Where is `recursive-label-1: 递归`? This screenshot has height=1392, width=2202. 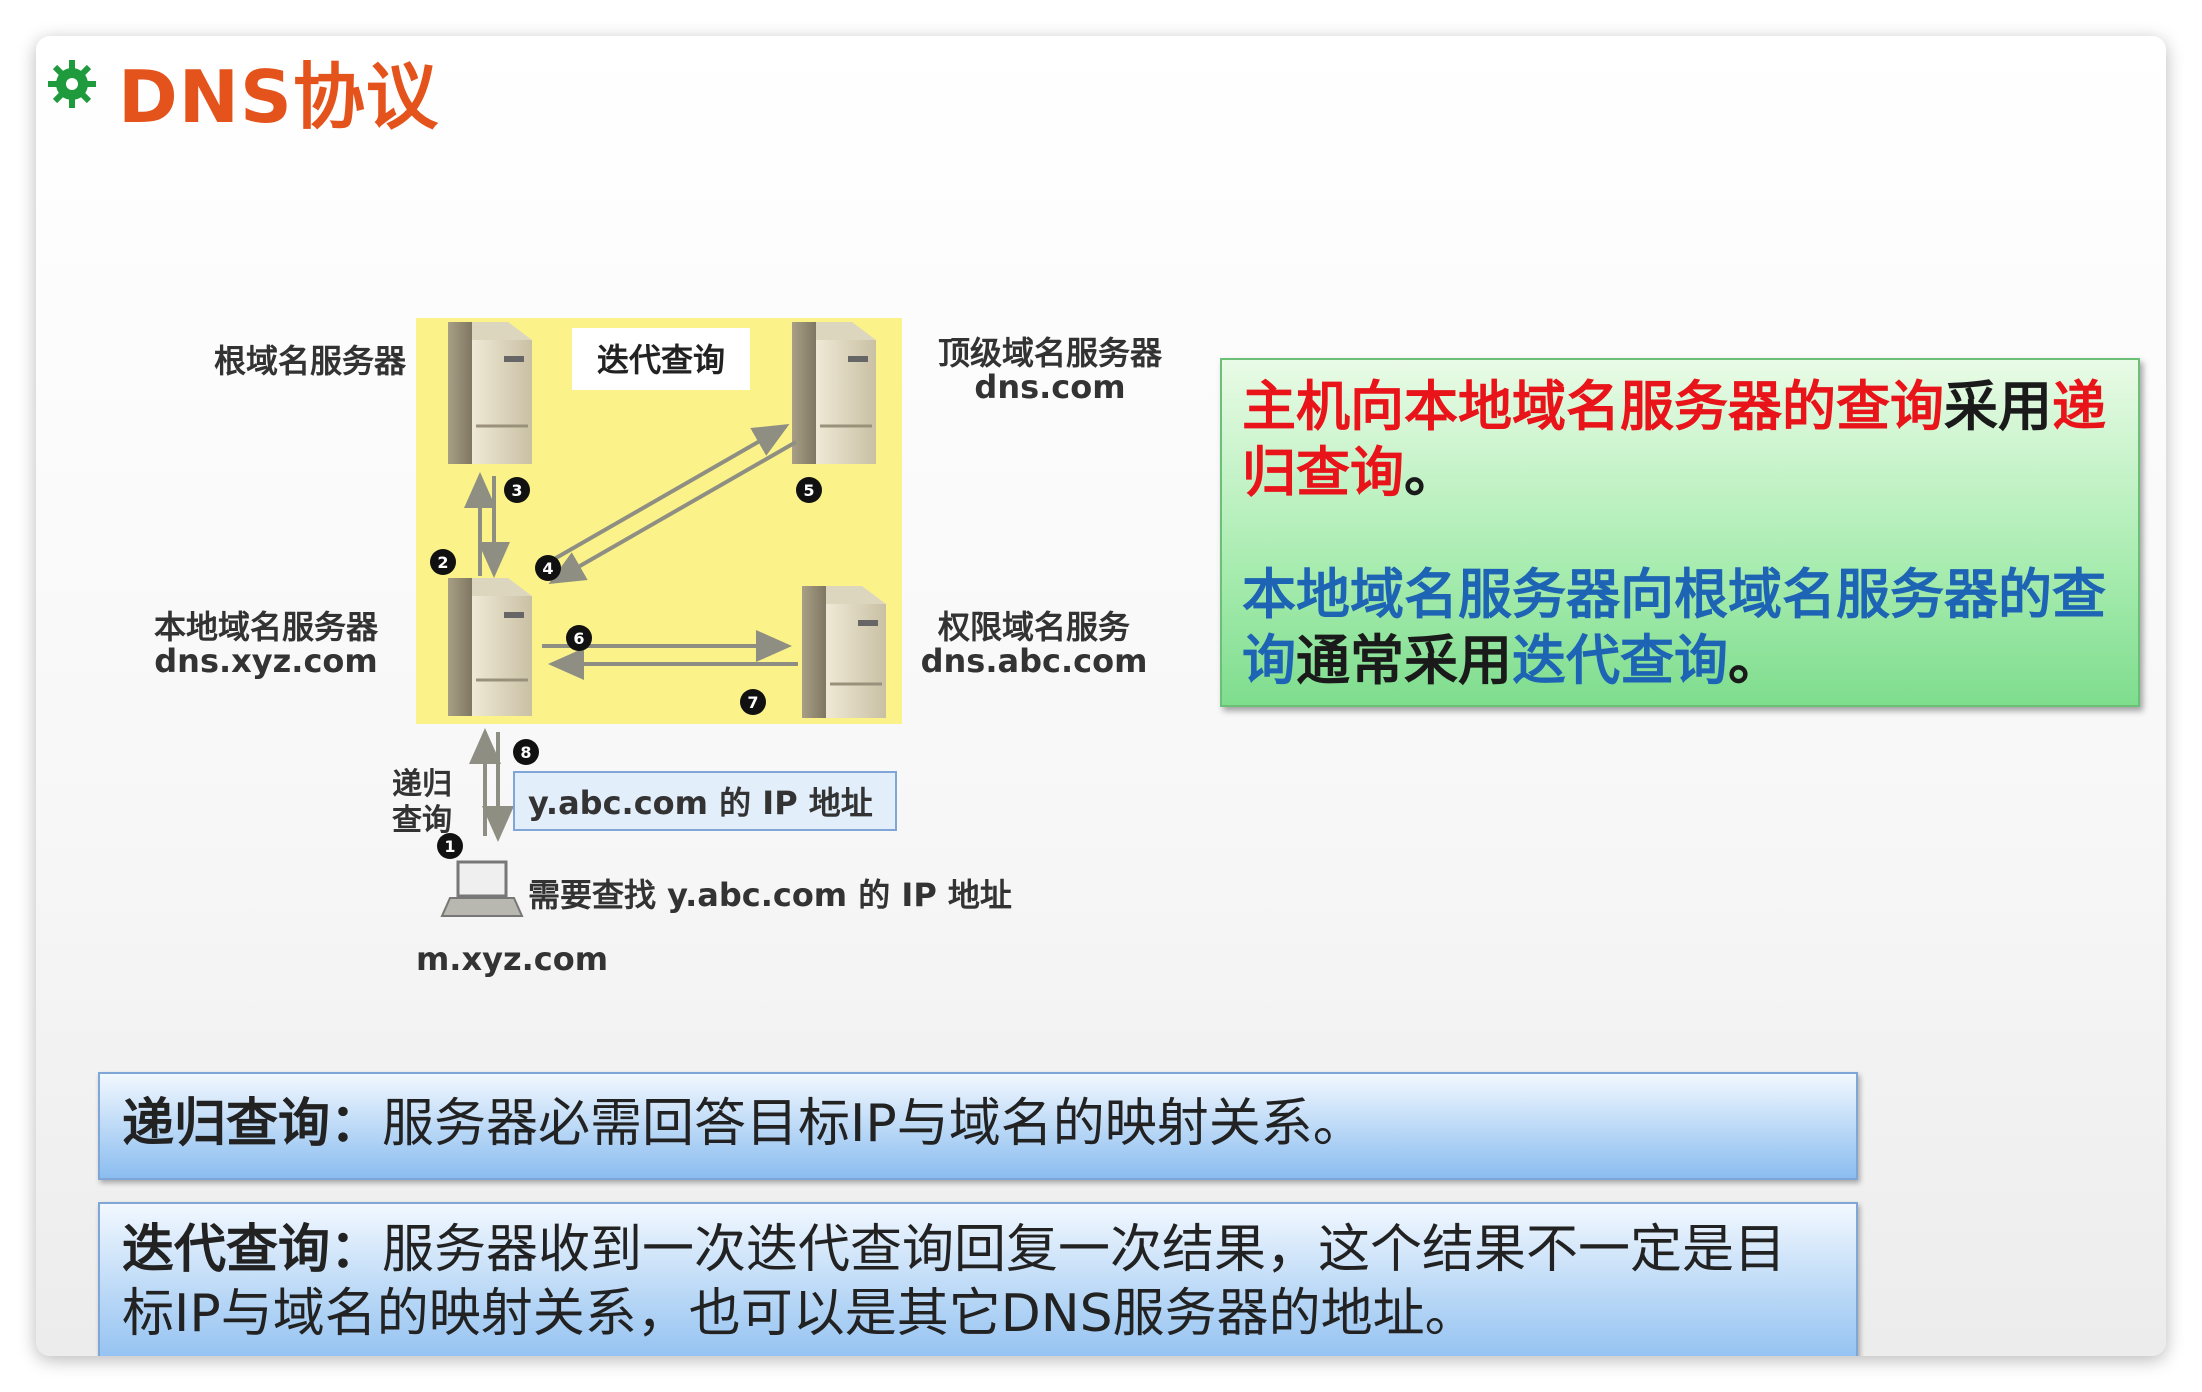
recursive-label-1: 递归 is located at coordinates (422, 784).